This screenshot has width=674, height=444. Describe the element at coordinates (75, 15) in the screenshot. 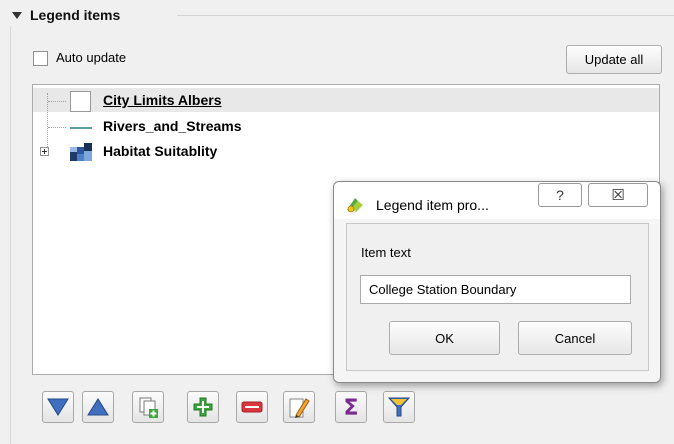

I see `section-title: Legend items` at that location.